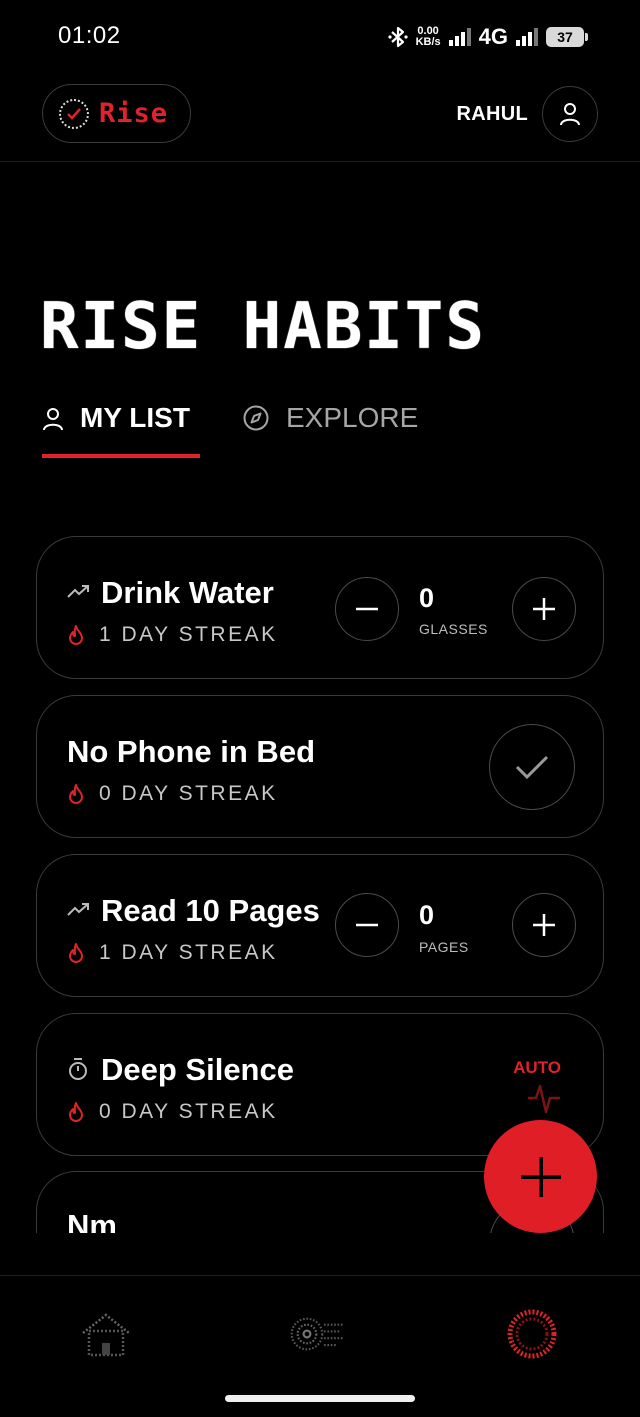 Image resolution: width=640 pixels, height=1417 pixels. What do you see at coordinates (459, 37) in the screenshot?
I see `signal-icon` at bounding box center [459, 37].